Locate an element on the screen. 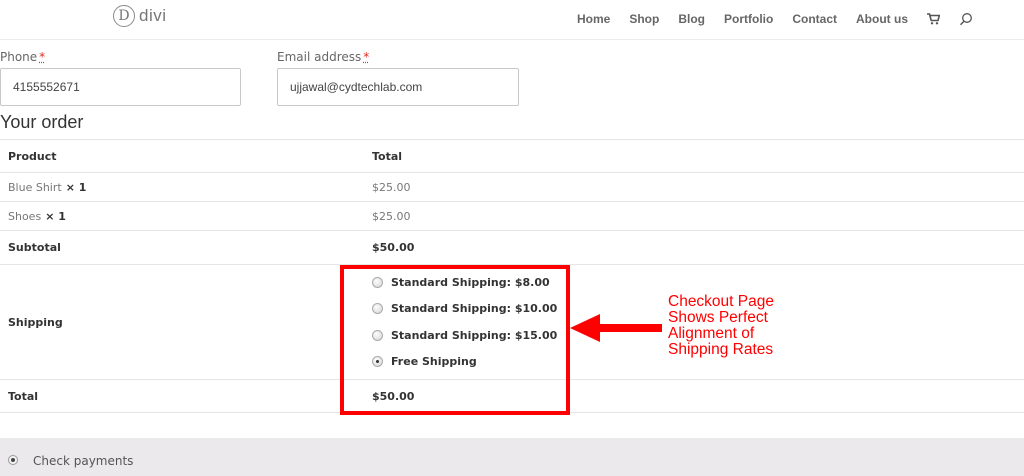 The width and height of the screenshot is (1024, 476). table-row: Blue Shirt × 1 $25.00 is located at coordinates (512, 187).